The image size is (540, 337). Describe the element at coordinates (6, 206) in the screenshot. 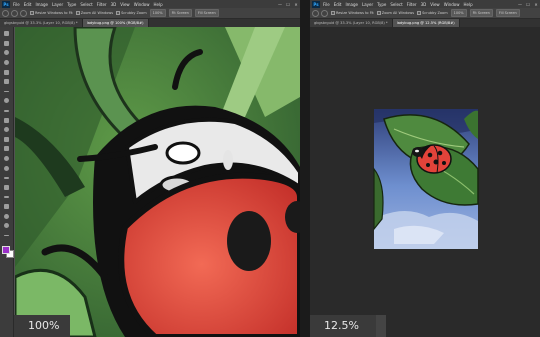

I see `shape-icon` at that location.